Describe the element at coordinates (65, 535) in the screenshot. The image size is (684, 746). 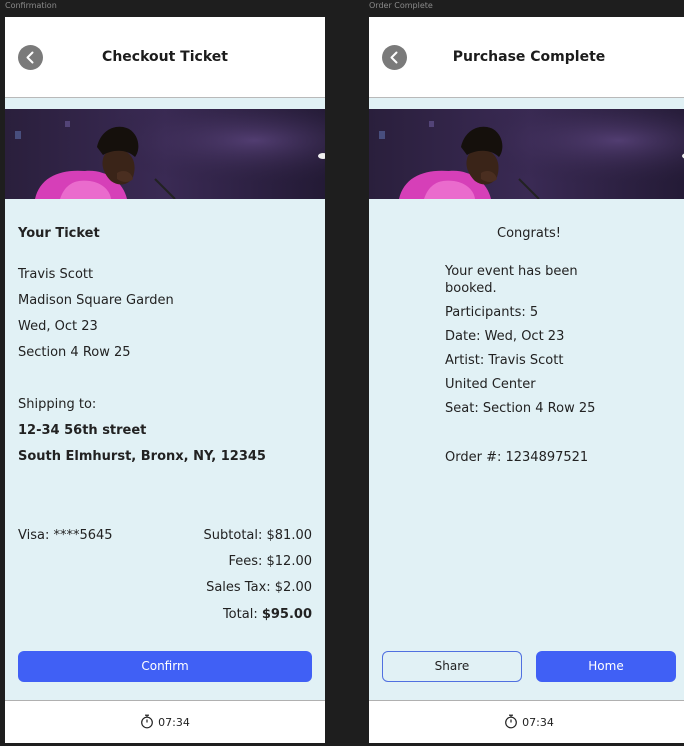
I see `payment-method: Visa: ****5645` at that location.